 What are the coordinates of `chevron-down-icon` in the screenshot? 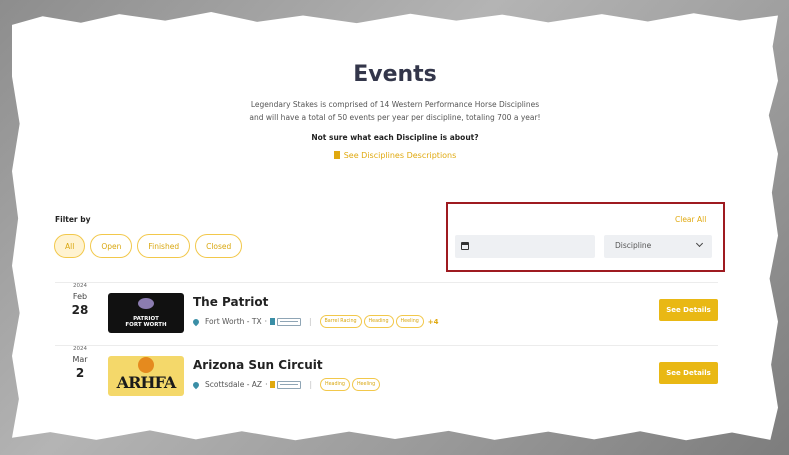 It's located at (699, 243).